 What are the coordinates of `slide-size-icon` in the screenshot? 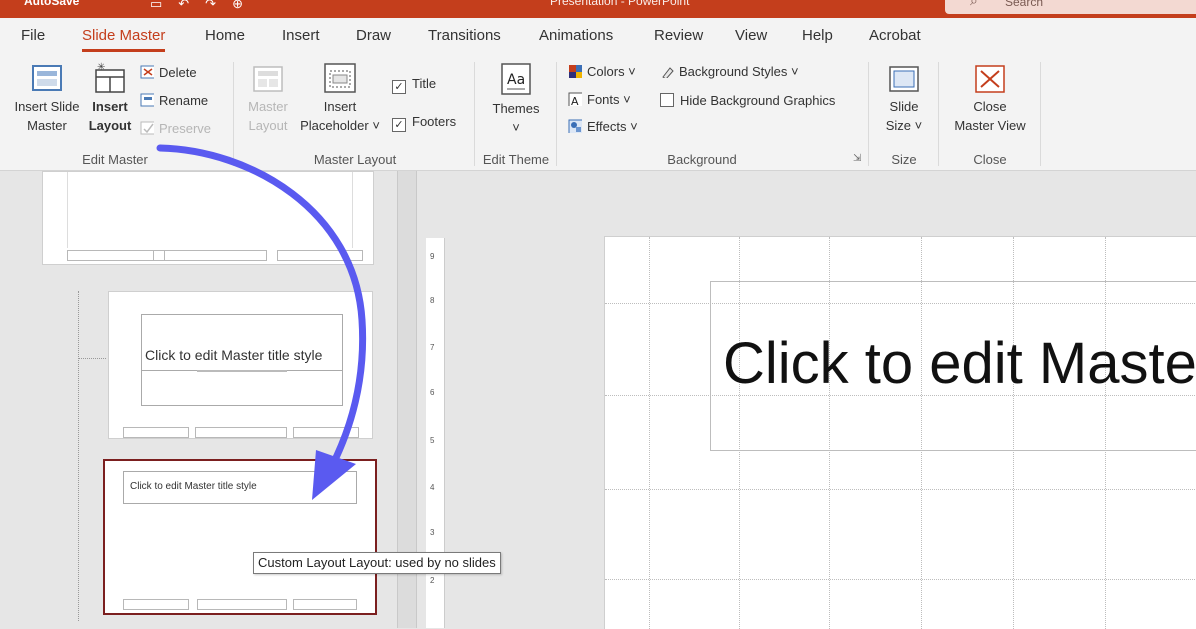 It's located at (904, 79).